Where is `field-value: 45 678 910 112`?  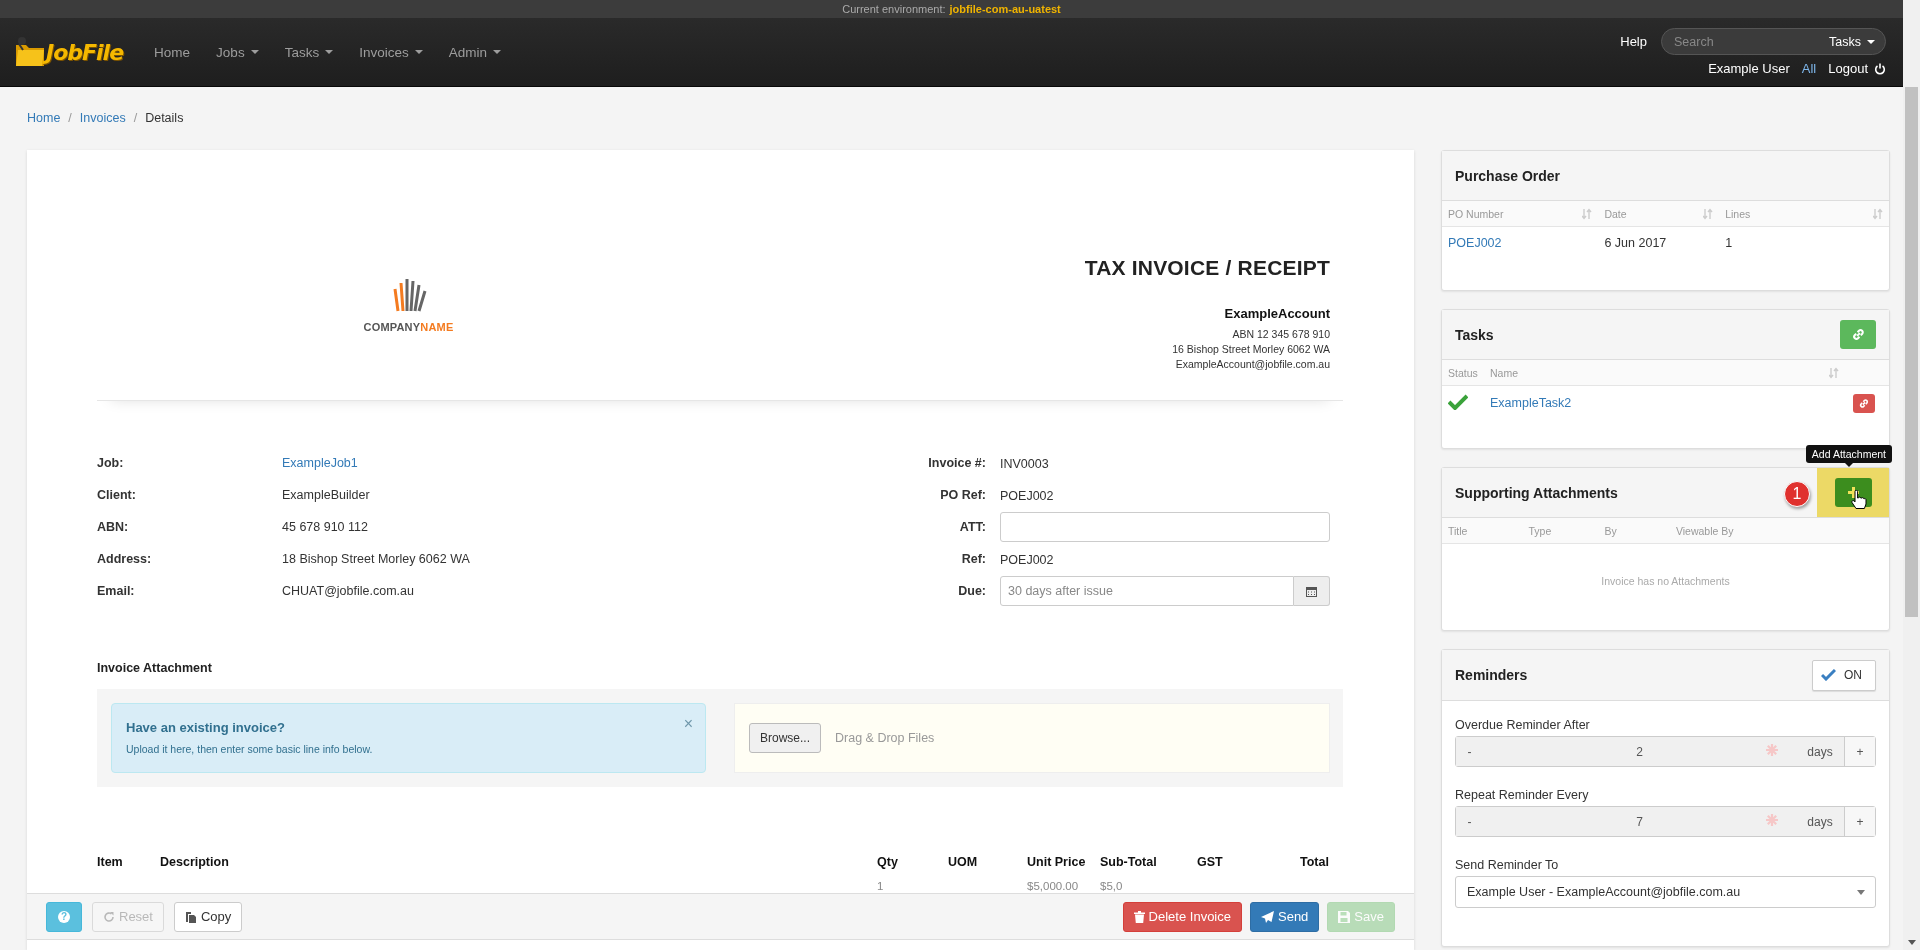 field-value: 45 678 910 112 is located at coordinates (325, 527).